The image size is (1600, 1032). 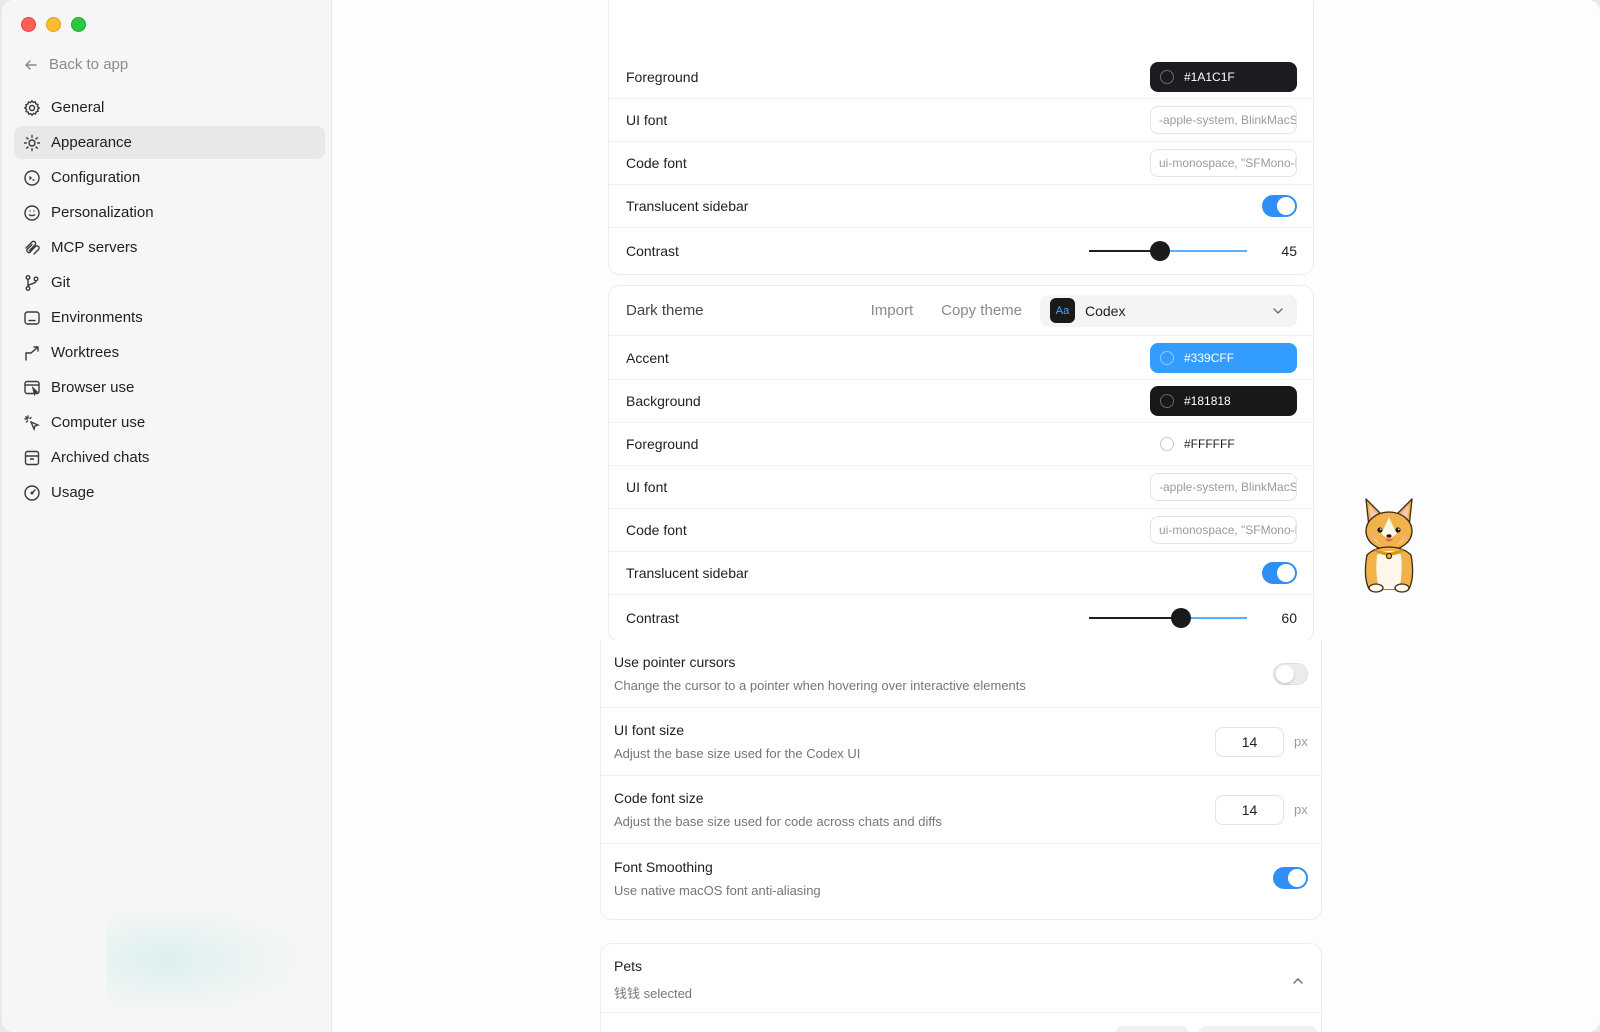 What do you see at coordinates (1249, 809) in the screenshot?
I see `code-font-size-input: 14` at bounding box center [1249, 809].